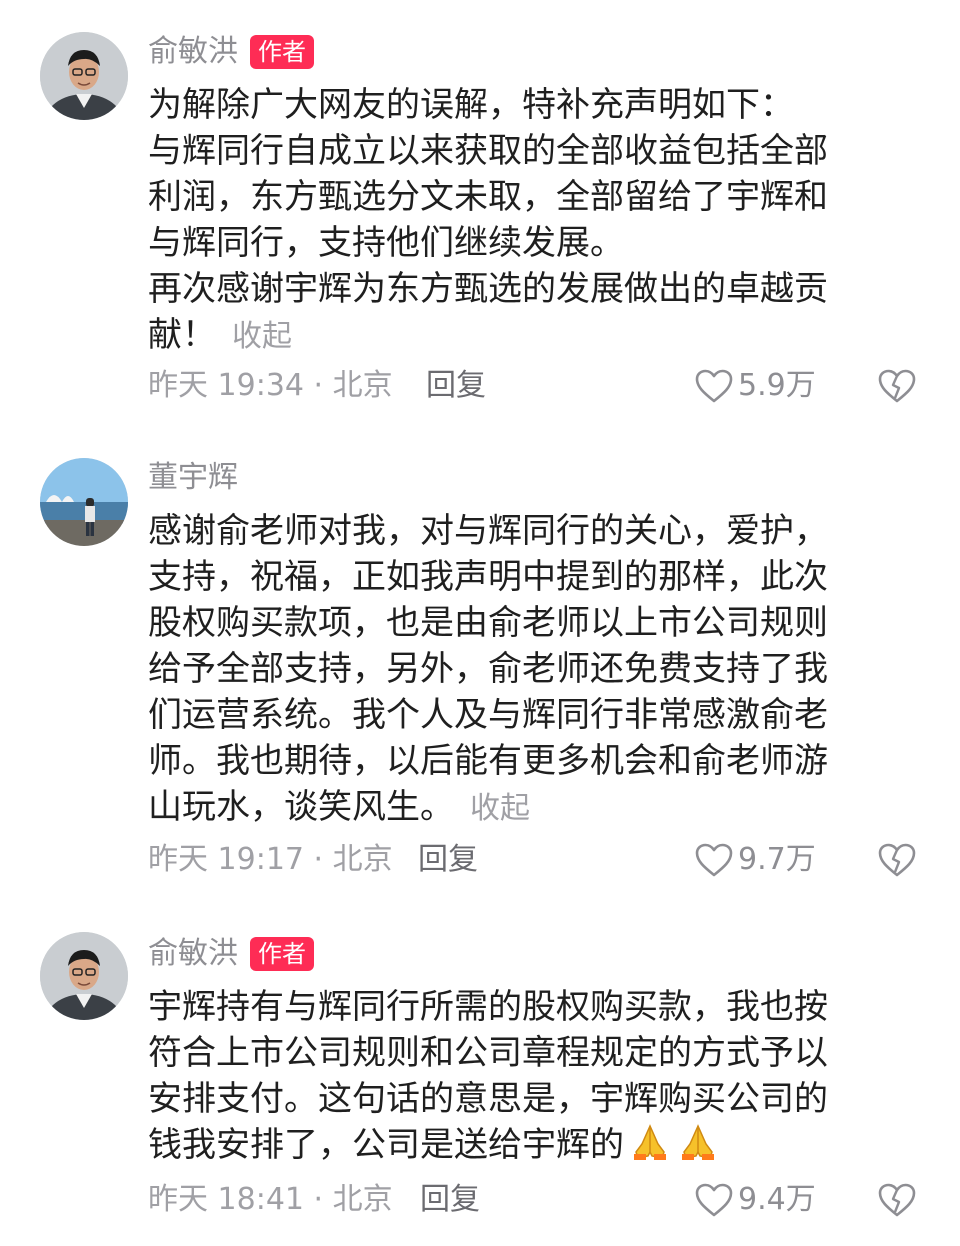 The image size is (960, 1246). I want to click on comment-line: 安排支付。这句话的意思是，宇辉购买公司的, so click(488, 1099).